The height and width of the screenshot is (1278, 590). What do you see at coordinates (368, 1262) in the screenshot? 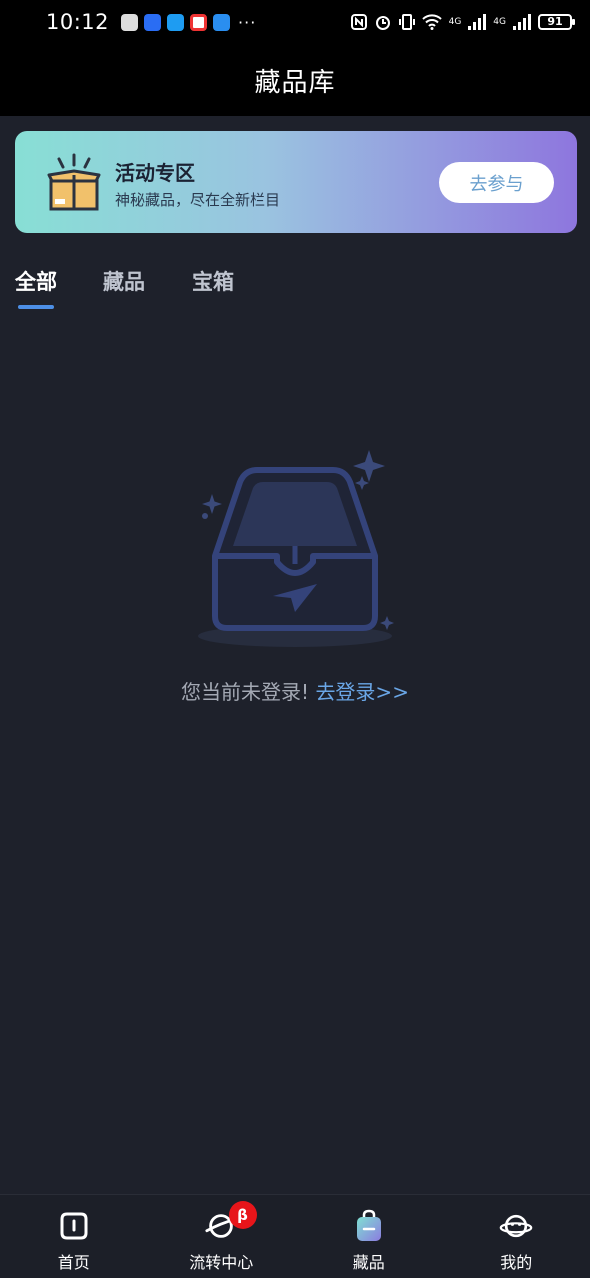
I see `nav-label-collections: 藏品` at bounding box center [368, 1262].